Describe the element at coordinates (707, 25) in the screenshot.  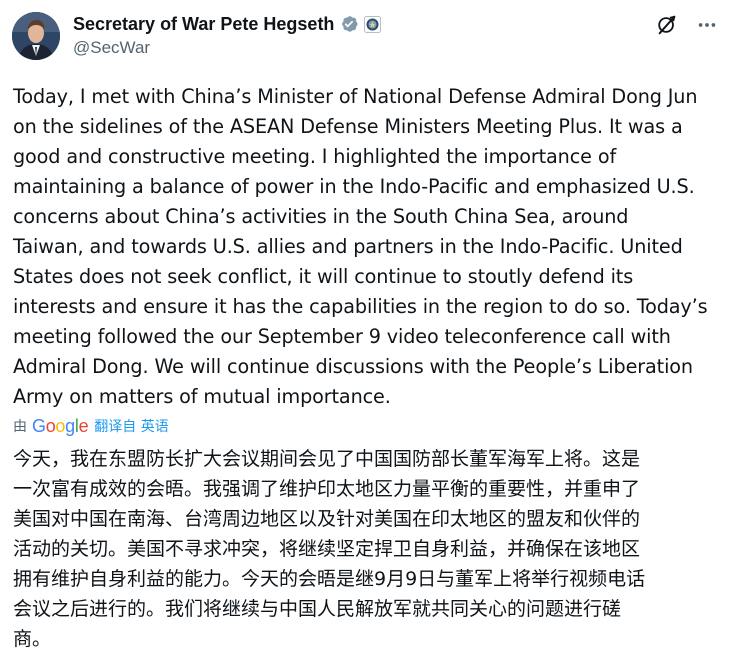
I see `more-options-icon` at that location.